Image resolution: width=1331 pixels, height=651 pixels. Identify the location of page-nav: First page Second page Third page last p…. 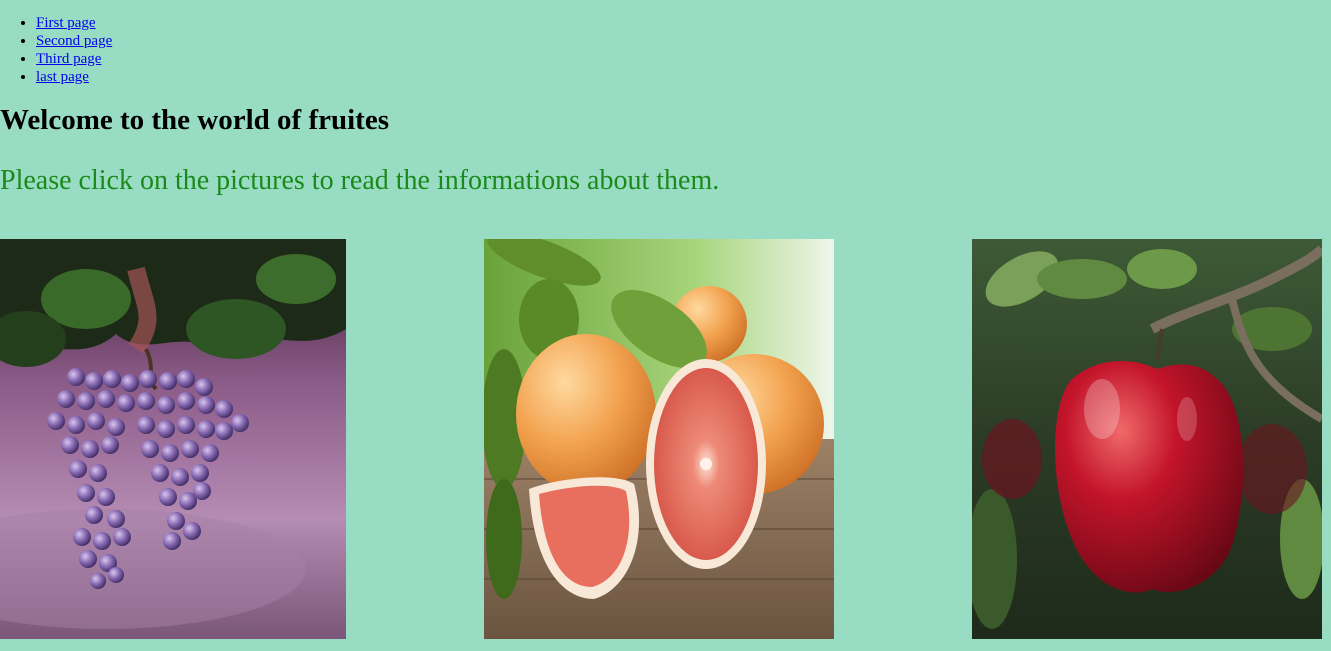
(665, 43).